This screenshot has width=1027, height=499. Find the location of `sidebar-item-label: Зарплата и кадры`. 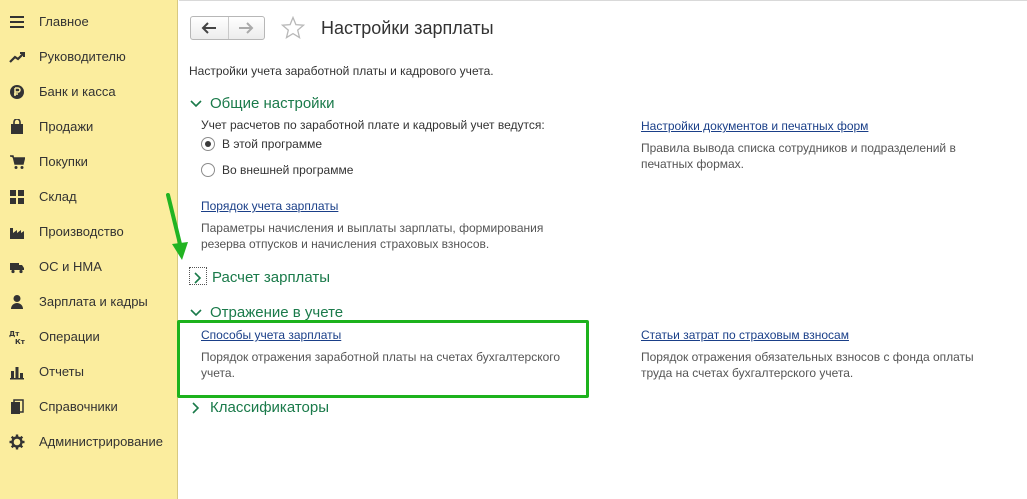

sidebar-item-label: Зарплата и кадры is located at coordinates (93, 301).